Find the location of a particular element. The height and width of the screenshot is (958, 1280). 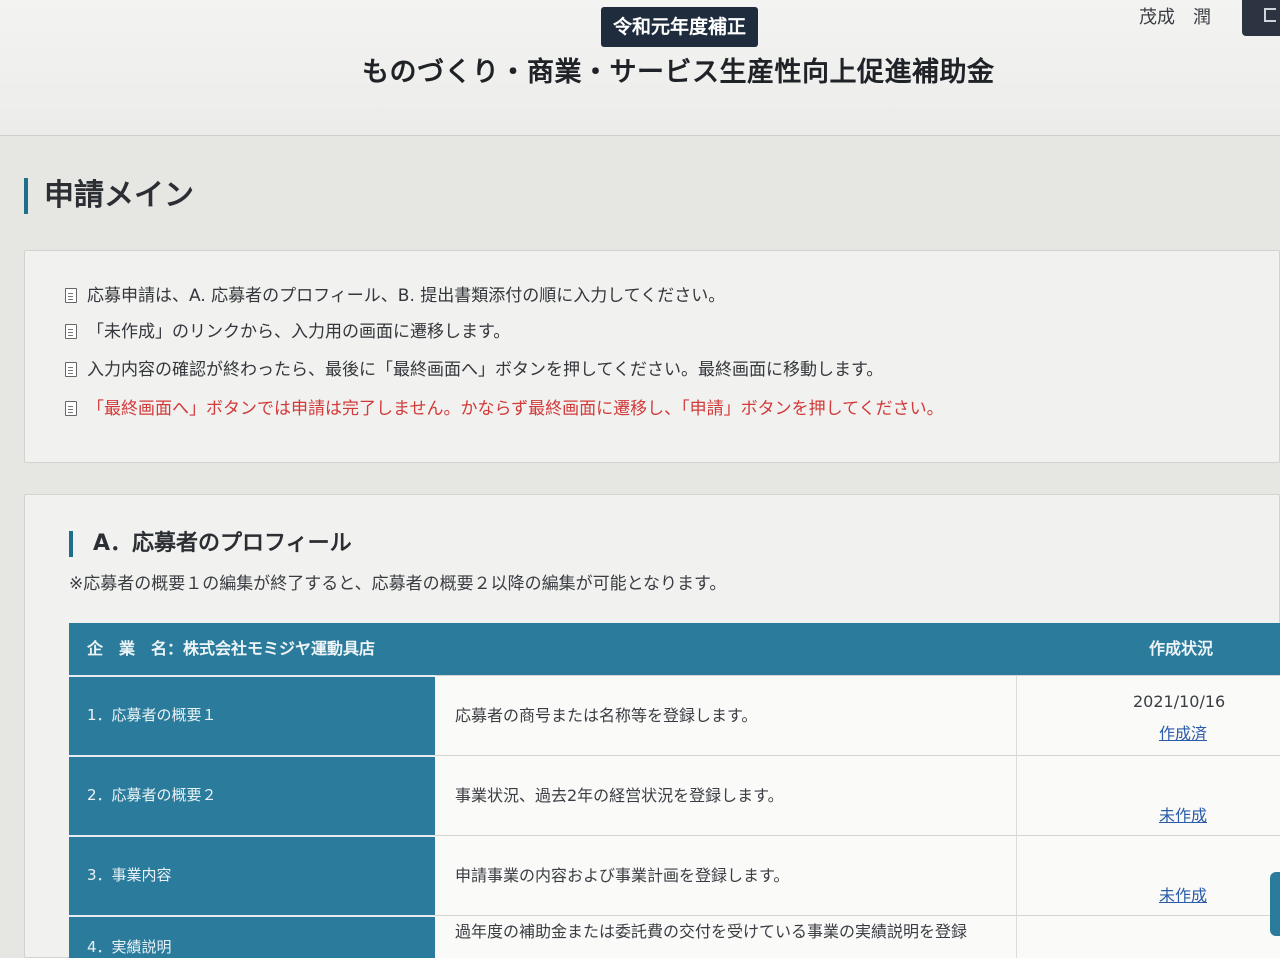

table-row: 4．実績説明 過年度の補助金または委託費の交付を受けている事業の実績説明を登録 is located at coordinates (674, 936).